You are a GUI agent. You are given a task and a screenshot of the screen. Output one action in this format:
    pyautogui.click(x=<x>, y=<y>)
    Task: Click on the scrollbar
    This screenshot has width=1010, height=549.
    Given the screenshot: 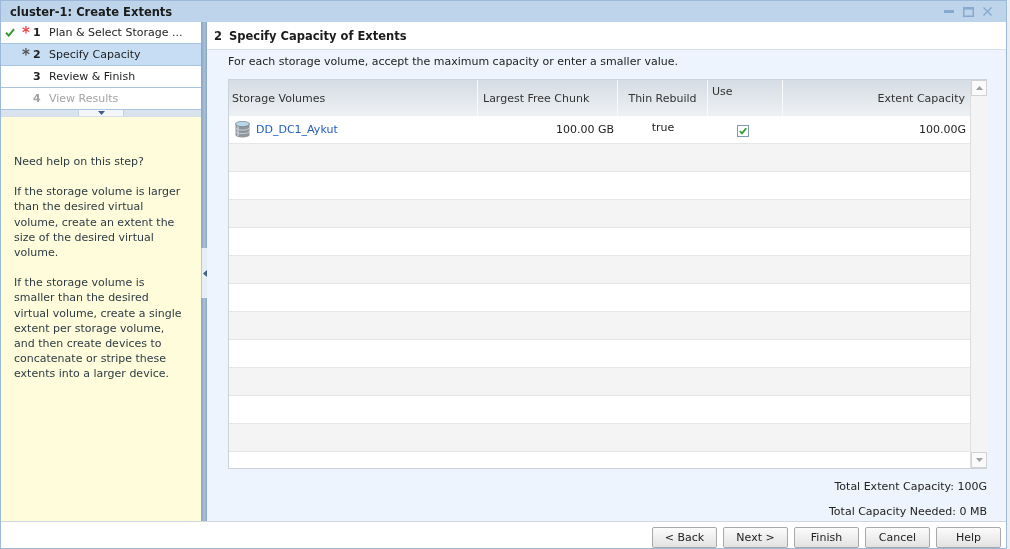 What is the action you would take?
    pyautogui.click(x=978, y=274)
    